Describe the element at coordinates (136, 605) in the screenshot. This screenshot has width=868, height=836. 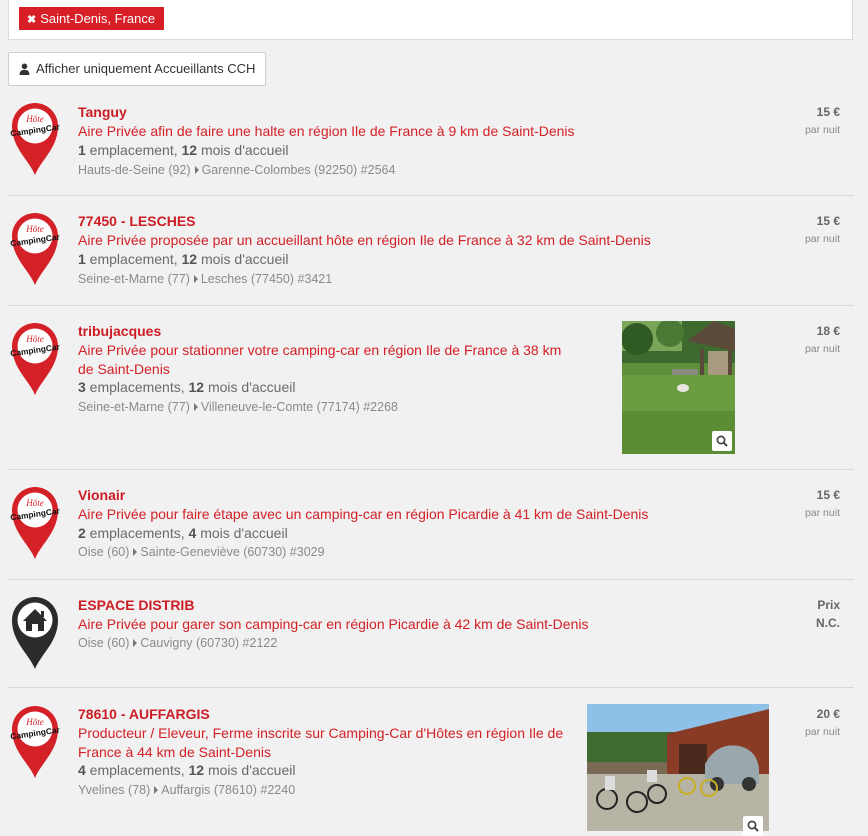
I see `listing-title: ESPACE DISTRIB` at that location.